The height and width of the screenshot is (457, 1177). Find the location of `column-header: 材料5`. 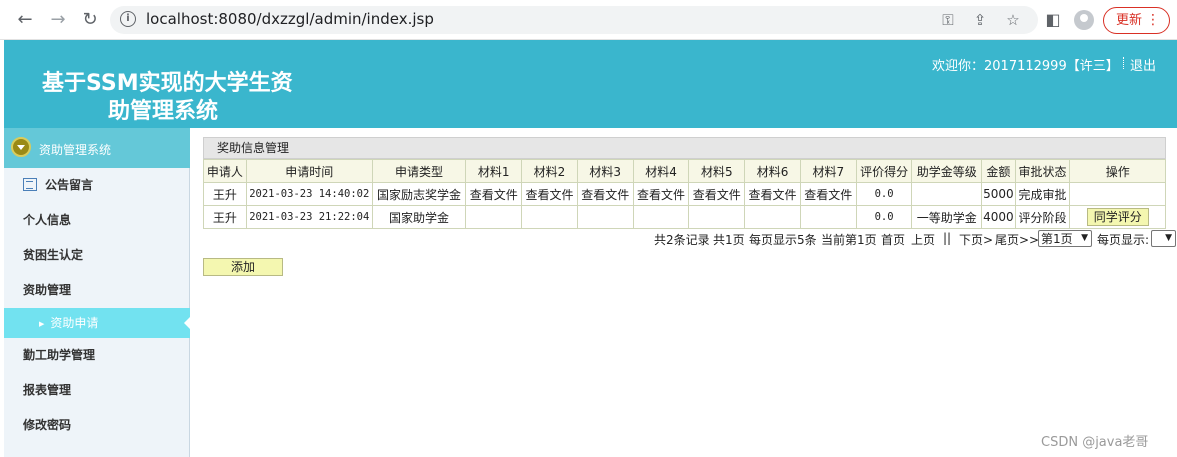

column-header: 材料5 is located at coordinates (717, 171).